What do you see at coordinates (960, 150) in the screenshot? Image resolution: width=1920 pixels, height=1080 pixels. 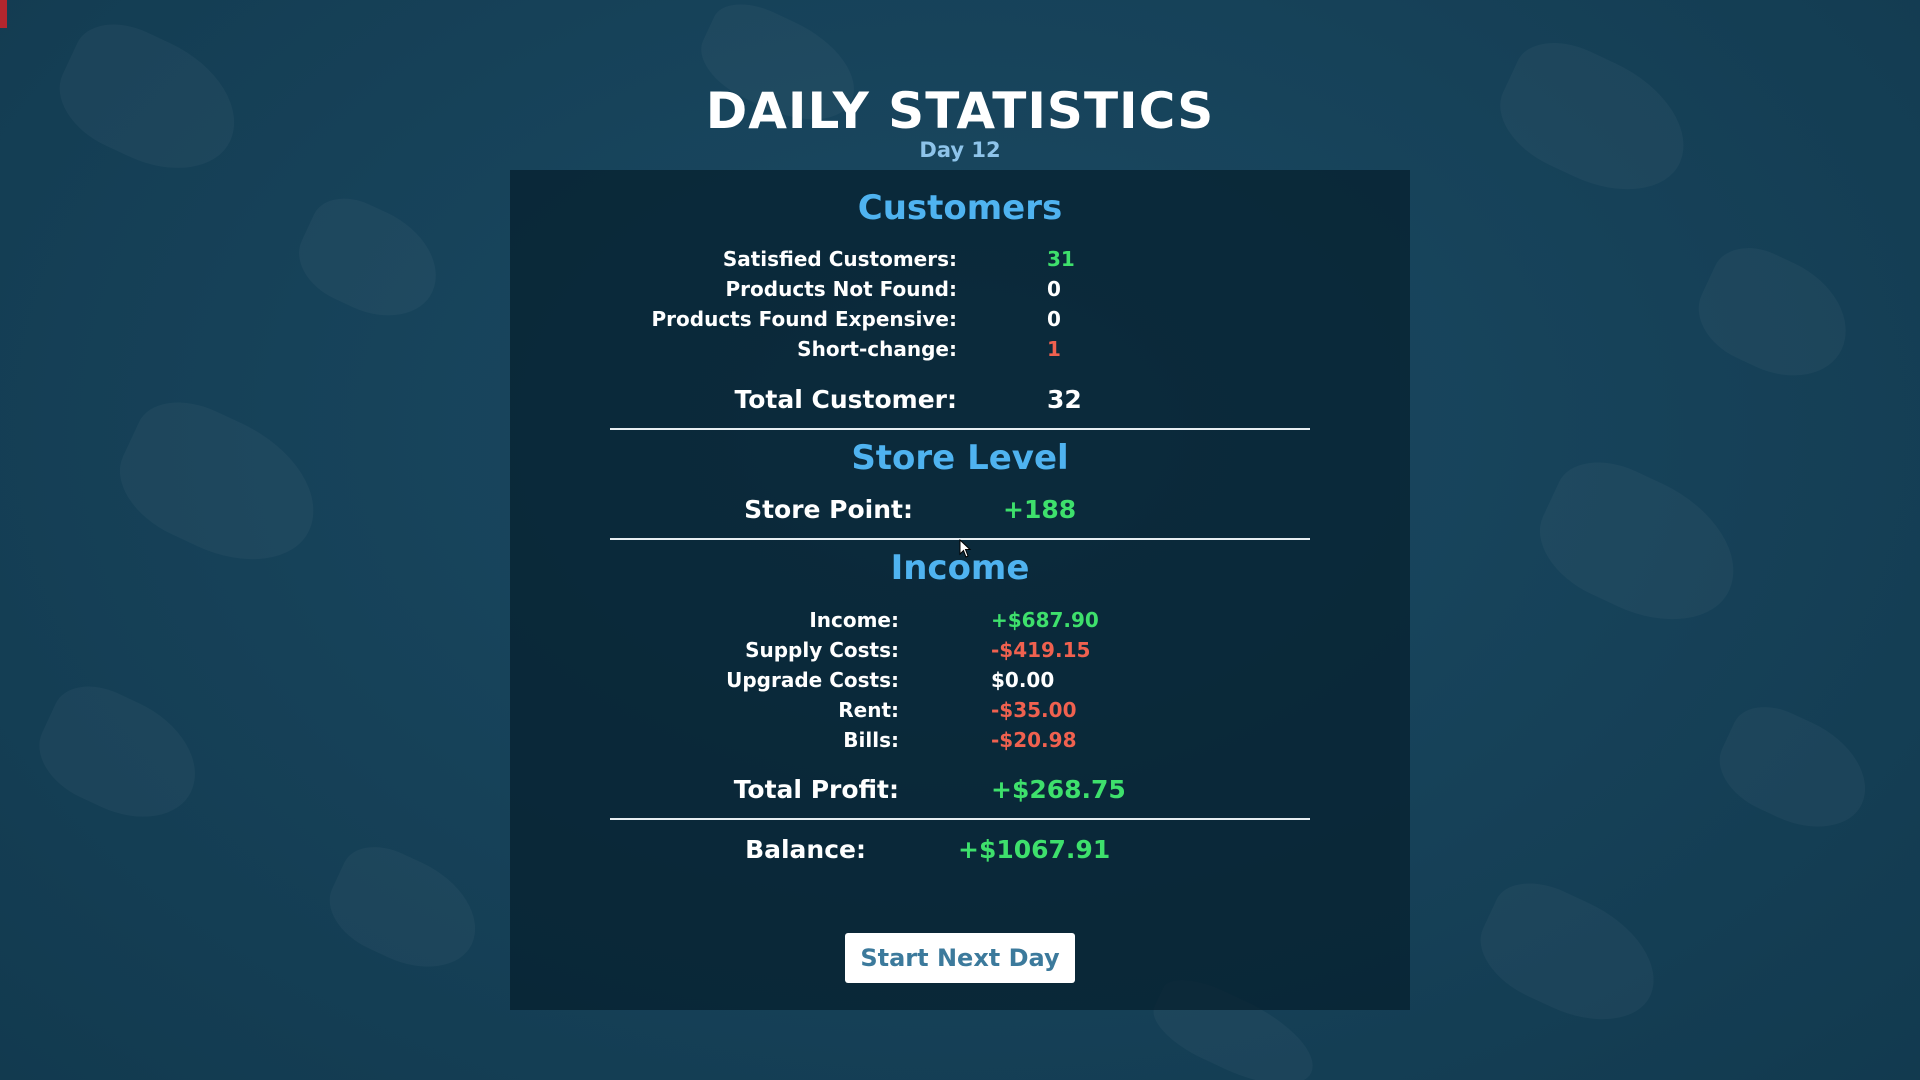 I see `day-label: Day 12` at bounding box center [960, 150].